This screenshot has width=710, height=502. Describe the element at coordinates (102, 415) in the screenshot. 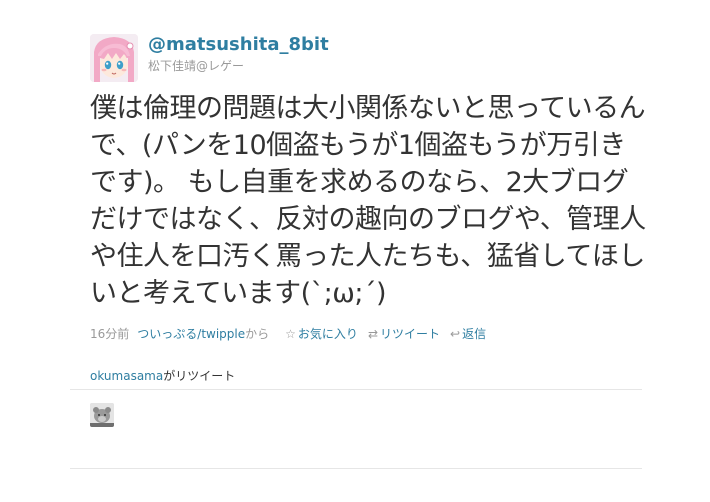

I see `retweeter-avatar` at that location.